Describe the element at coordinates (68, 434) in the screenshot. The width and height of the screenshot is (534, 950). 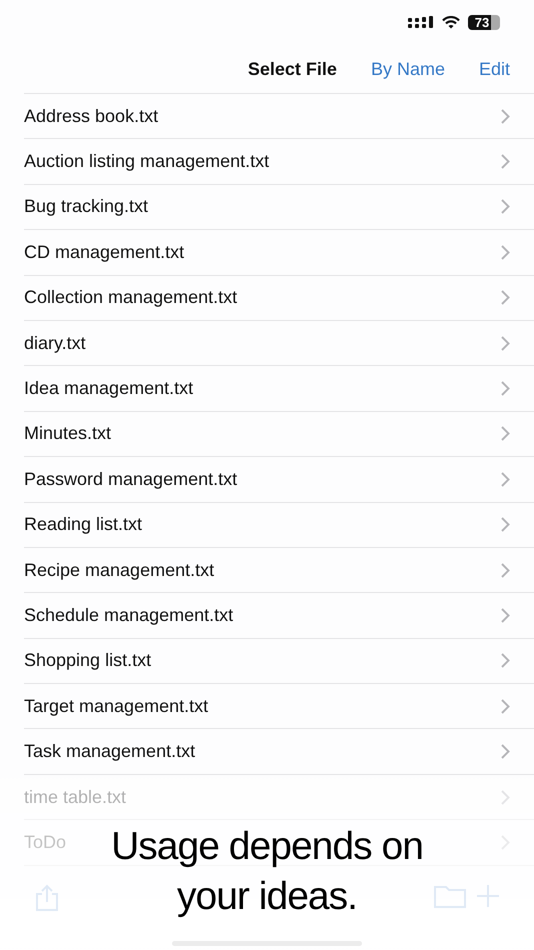
I see `file-name: Minutes.txt` at that location.